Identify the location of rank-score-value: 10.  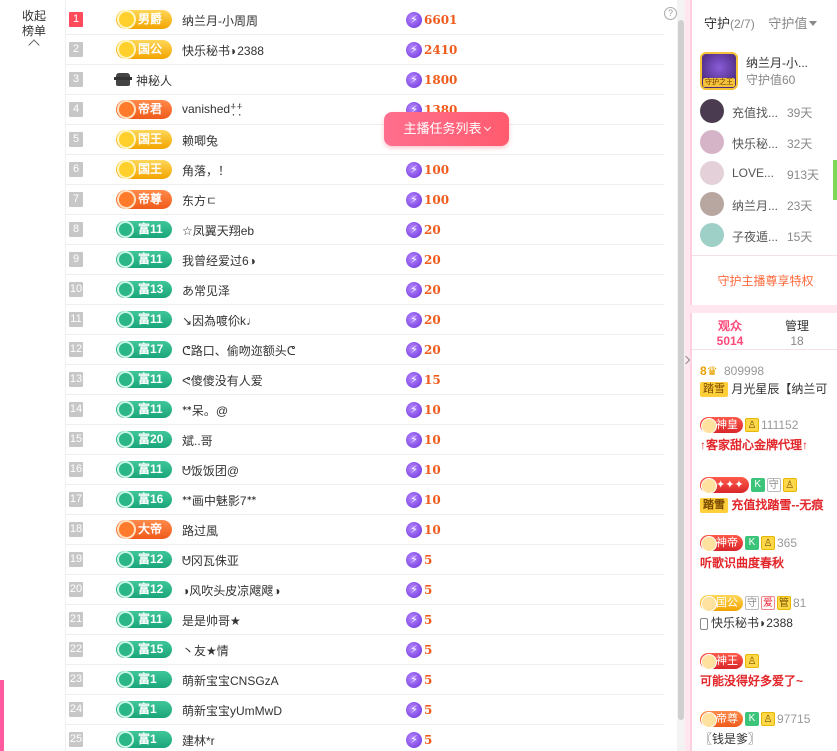
(432, 440).